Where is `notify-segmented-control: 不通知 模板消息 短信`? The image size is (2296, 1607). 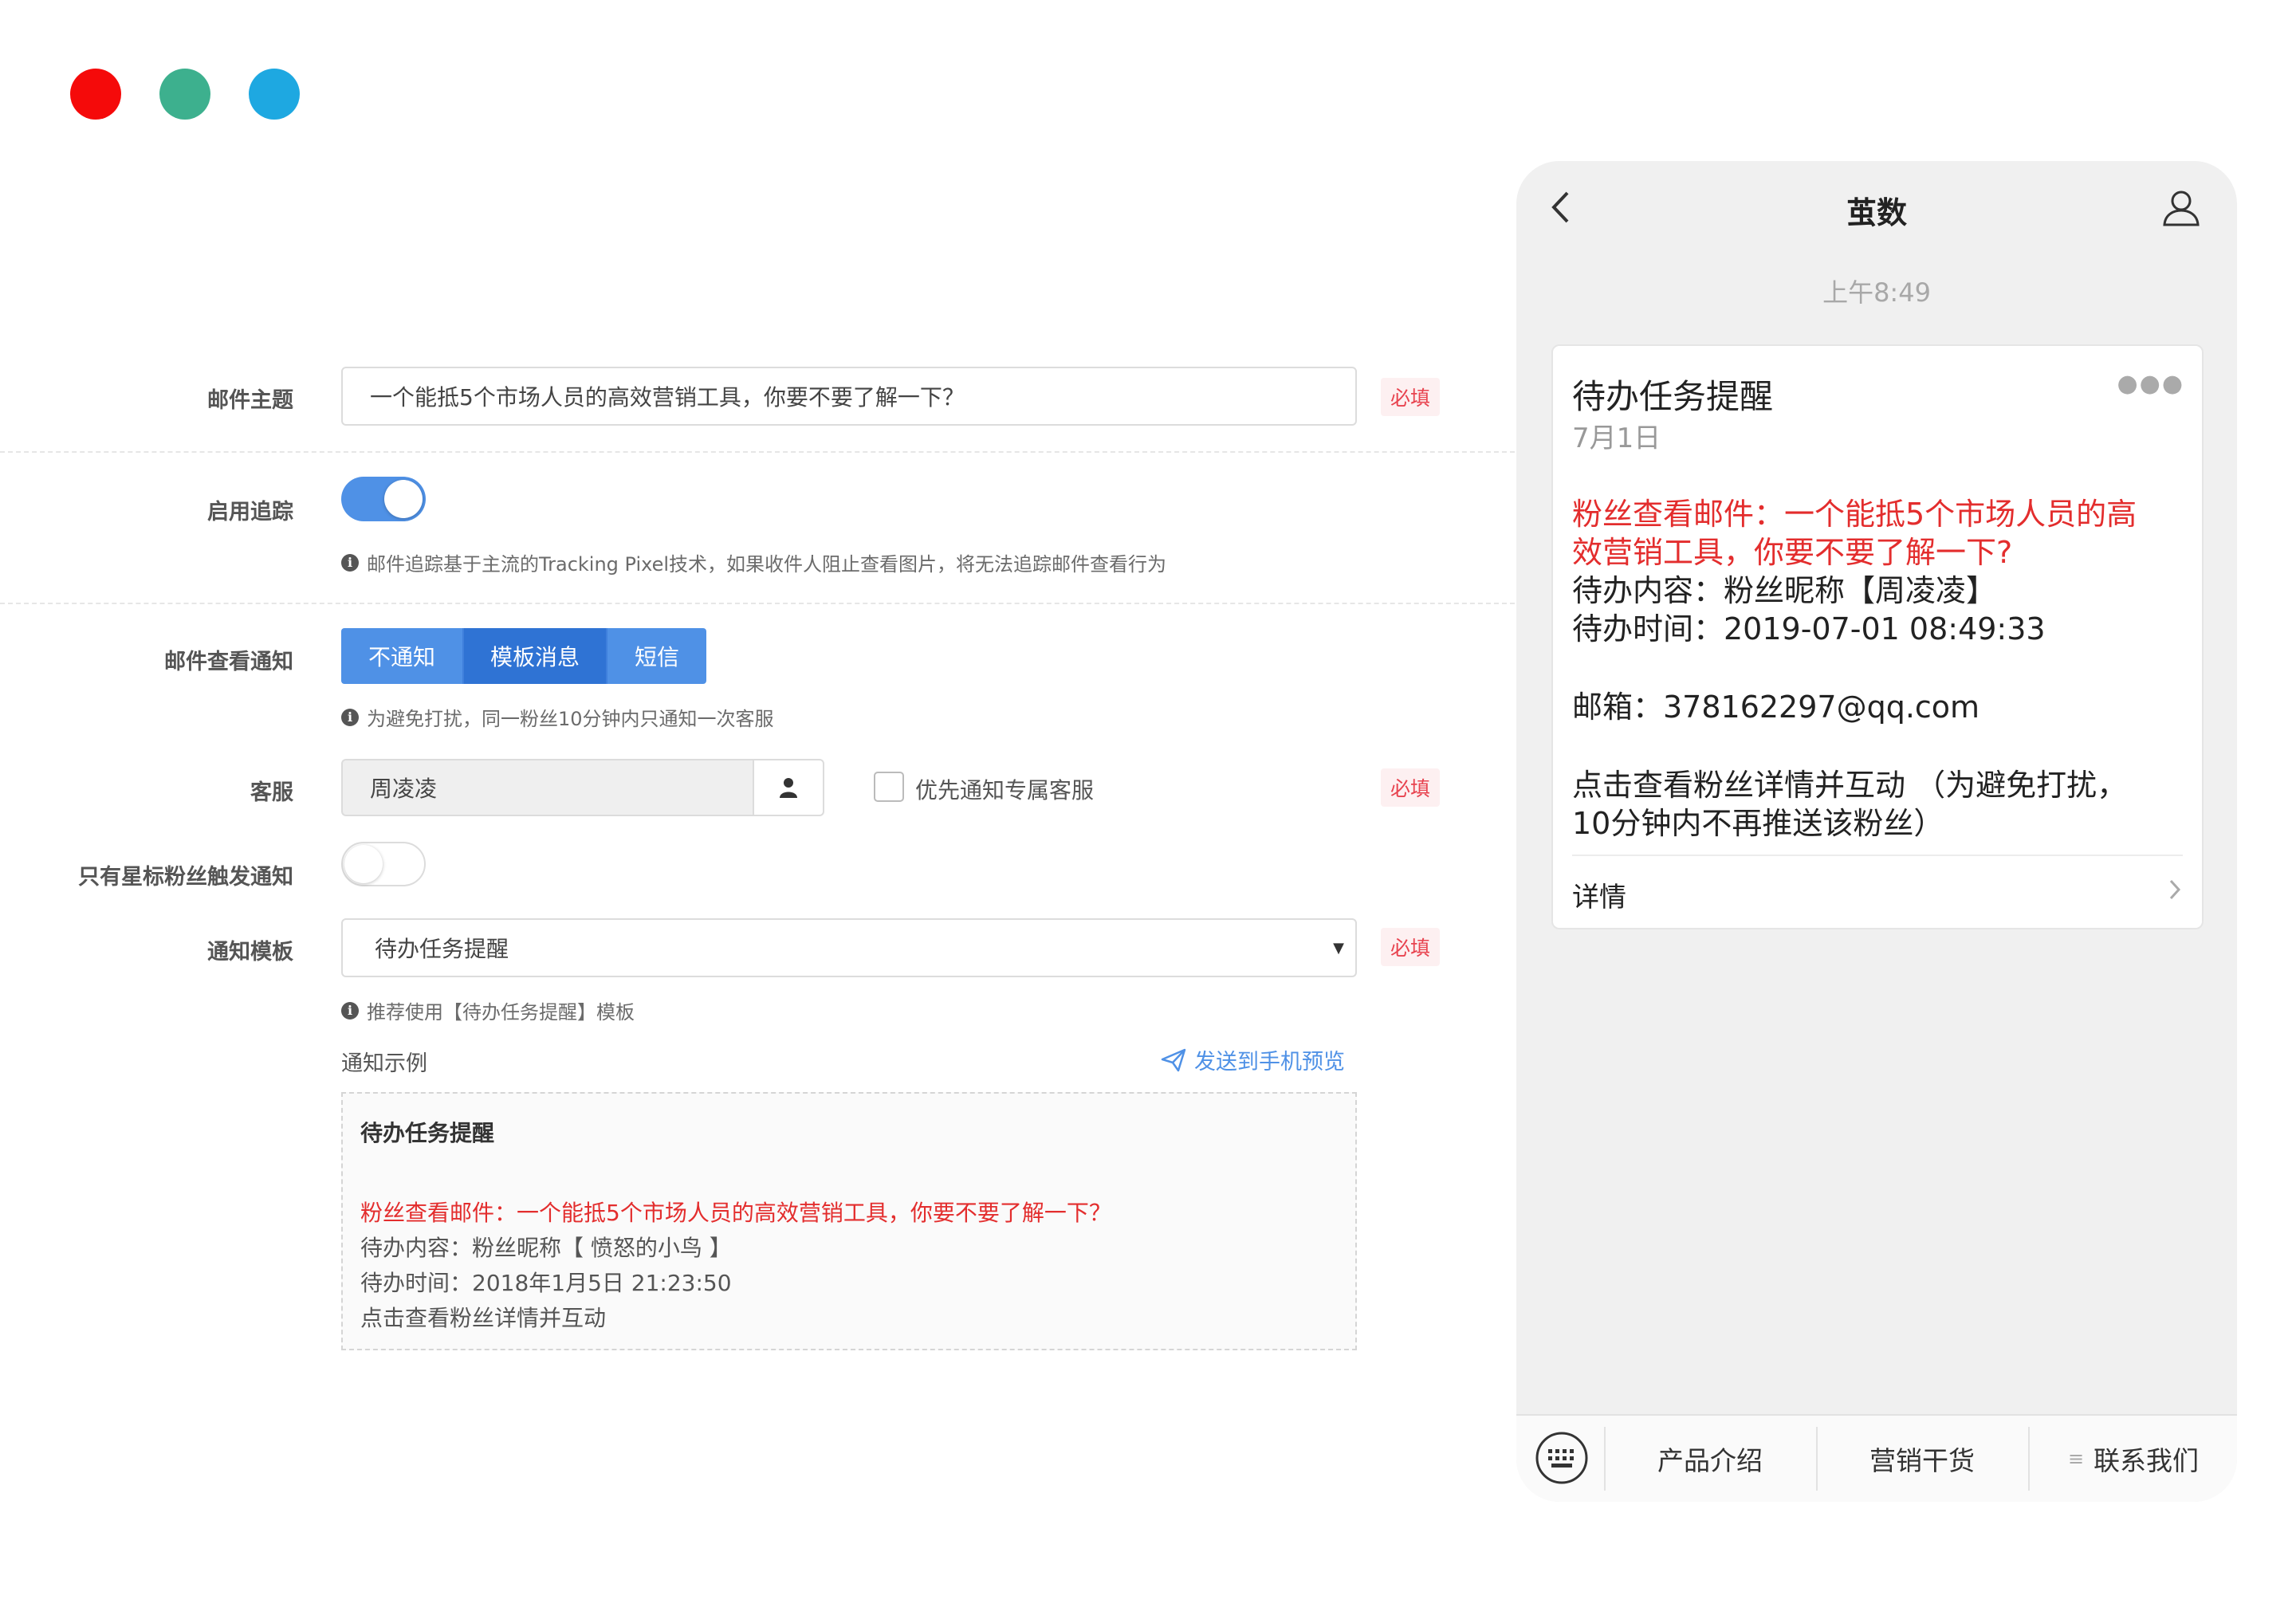
notify-segmented-control: 不通知 模板消息 短信 is located at coordinates (523, 656).